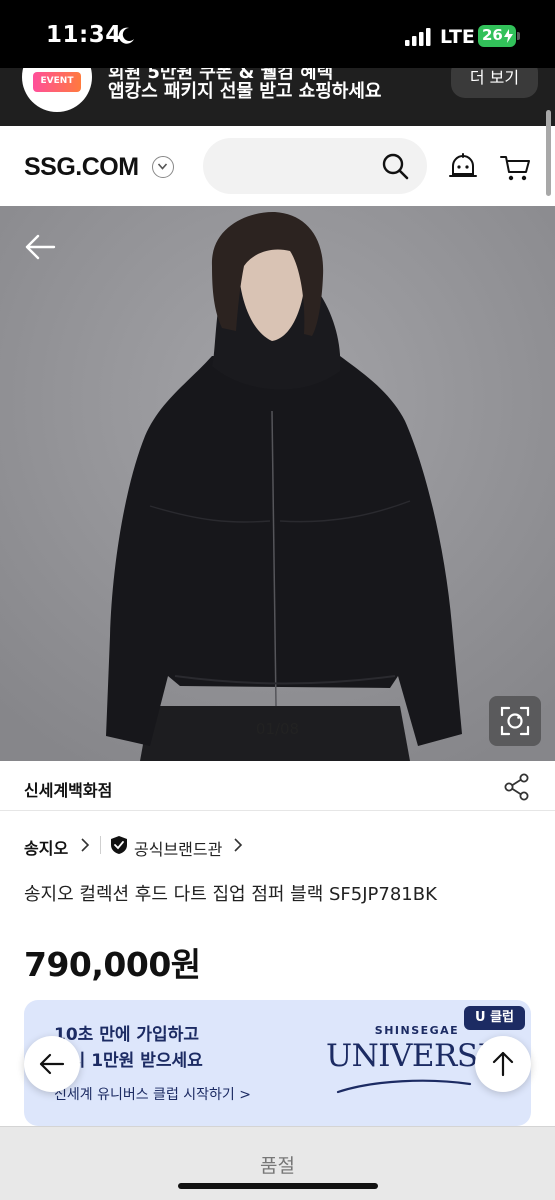 The image size is (555, 1200). Describe the element at coordinates (278, 1186) in the screenshot. I see `home-indicator` at that location.